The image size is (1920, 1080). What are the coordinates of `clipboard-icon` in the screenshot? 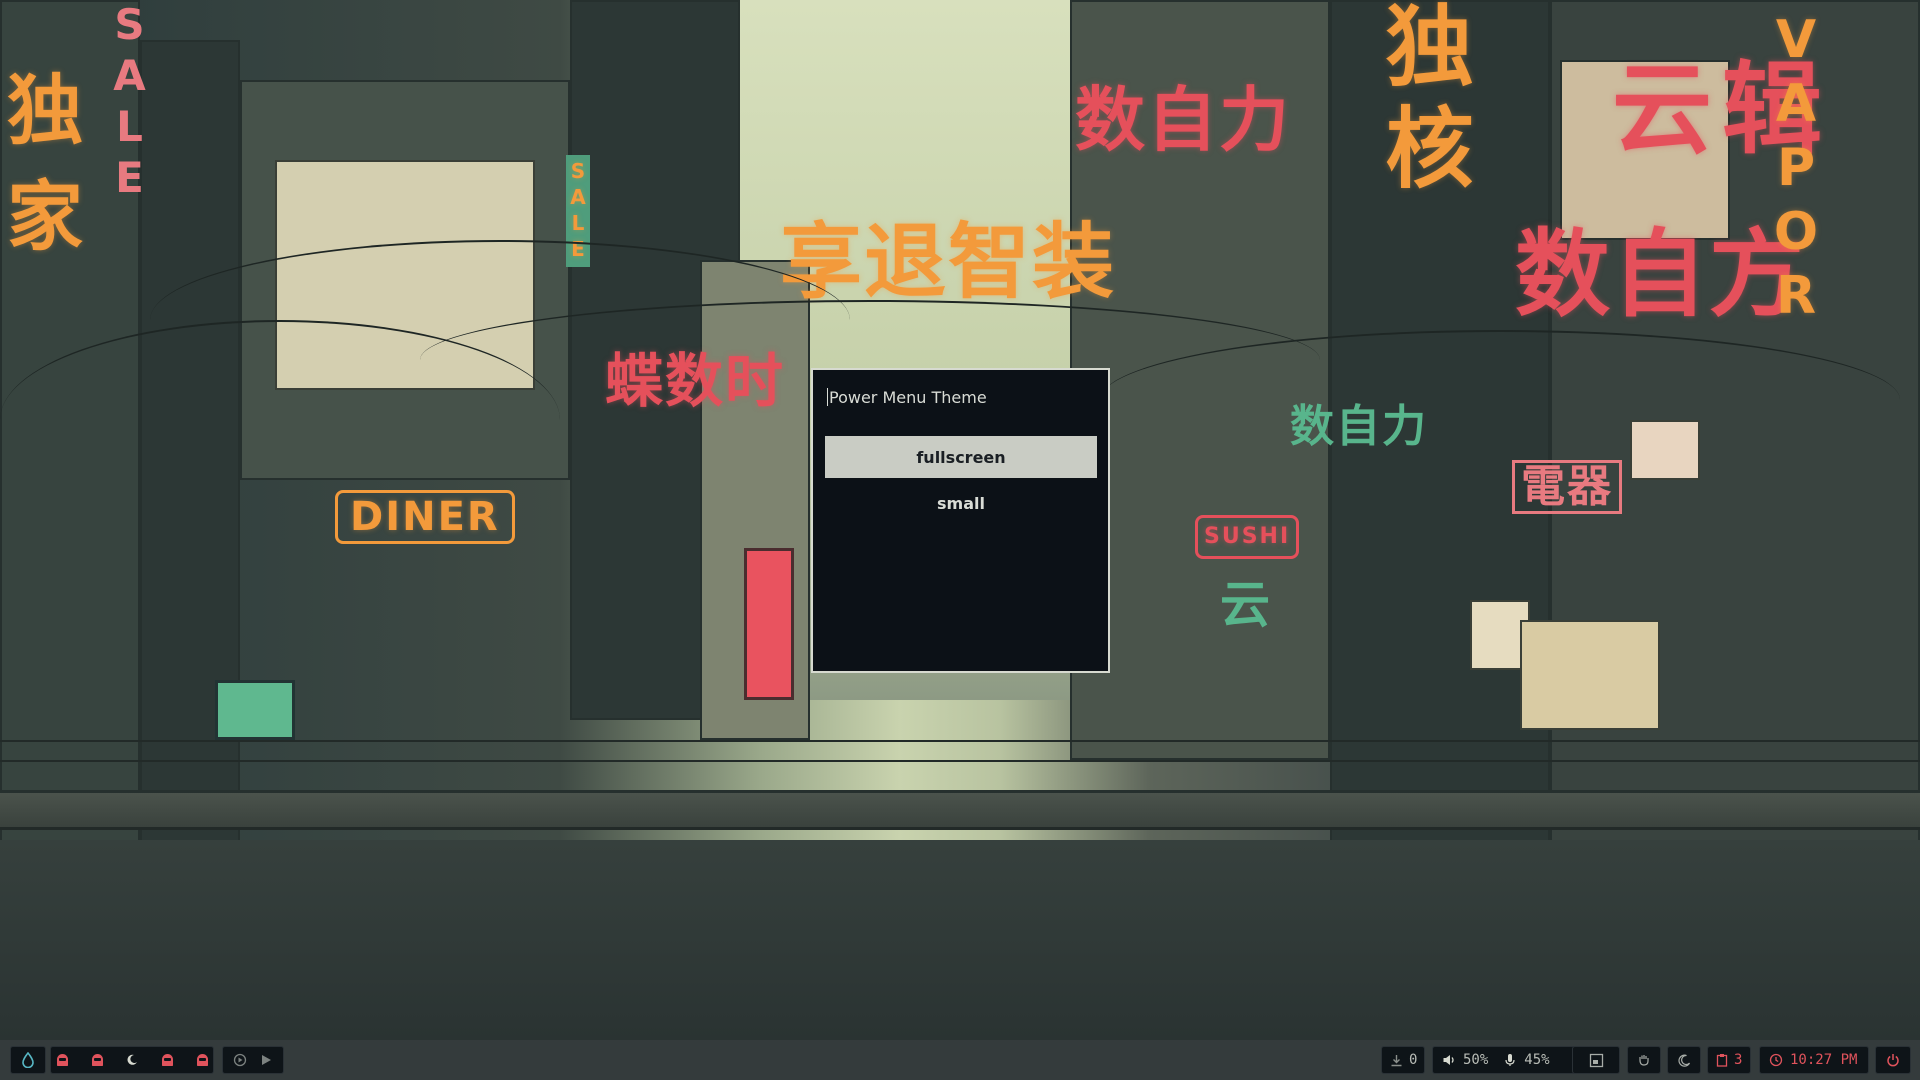 It's located at (1722, 1060).